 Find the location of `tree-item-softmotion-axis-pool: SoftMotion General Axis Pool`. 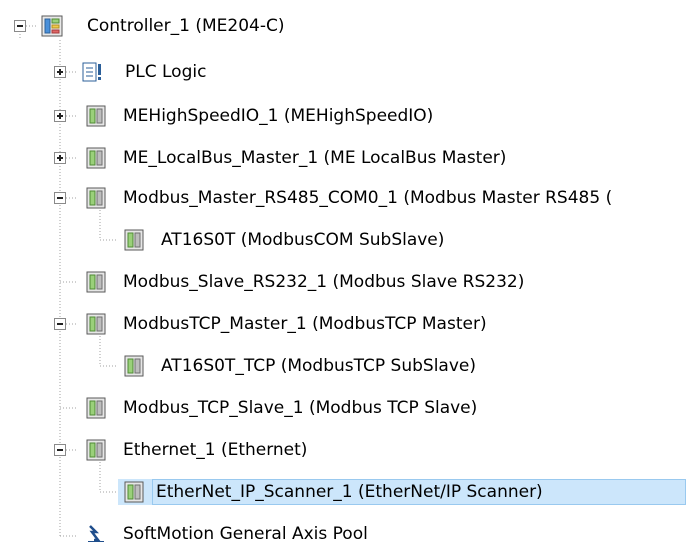

tree-item-softmotion-axis-pool: SoftMotion General Axis Pool is located at coordinates (343, 528).